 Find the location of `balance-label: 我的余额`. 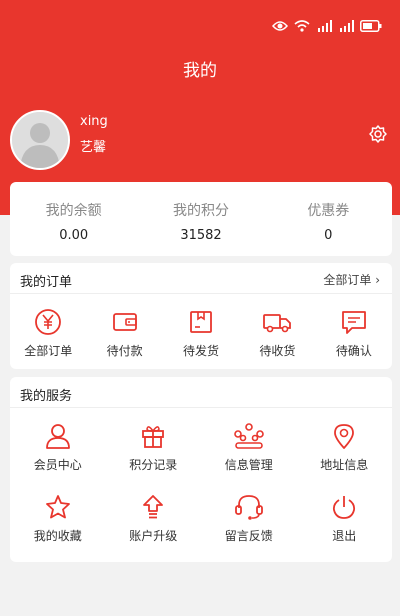

balance-label: 我的余额 is located at coordinates (73, 211).